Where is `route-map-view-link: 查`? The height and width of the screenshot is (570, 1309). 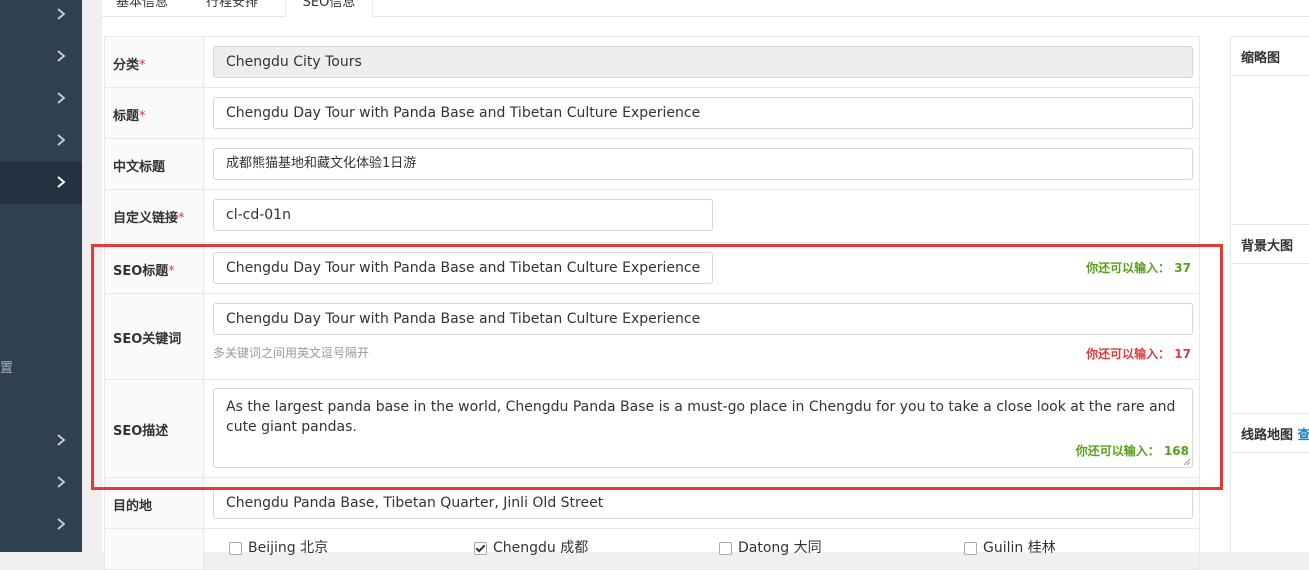 route-map-view-link: 查 is located at coordinates (1303, 435).